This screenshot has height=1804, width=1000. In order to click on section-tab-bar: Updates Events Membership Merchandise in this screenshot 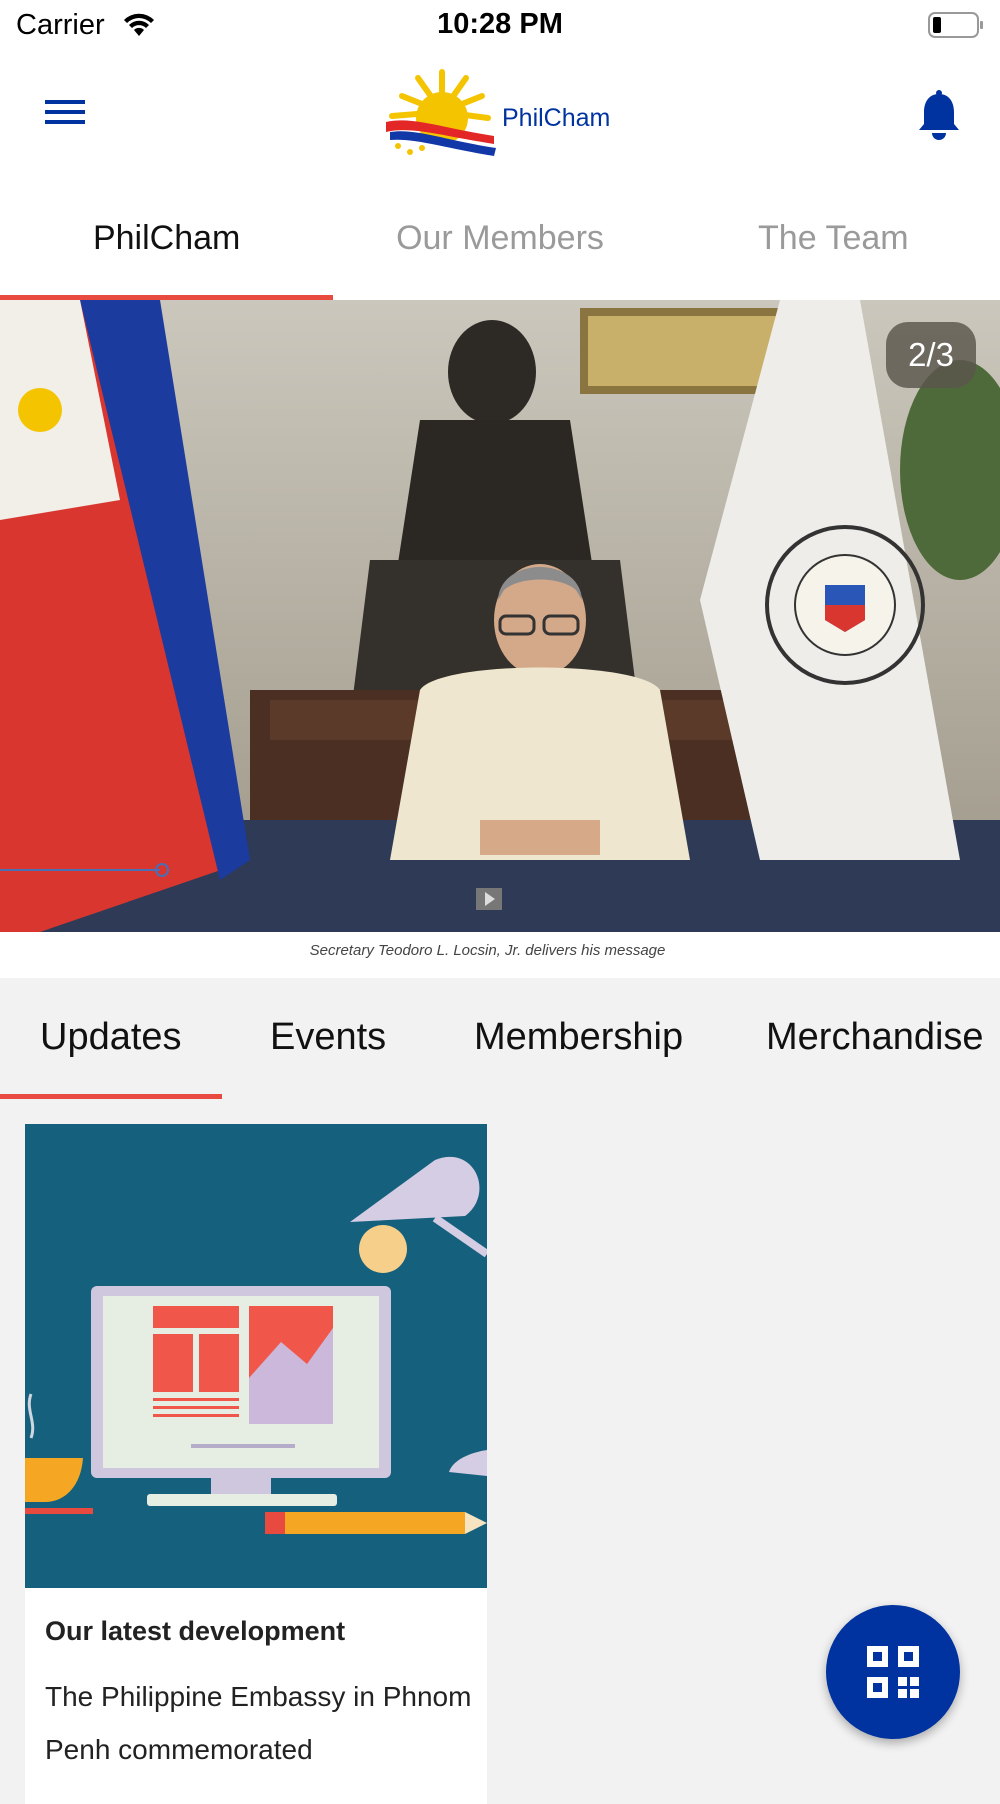, I will do `click(500, 1038)`.